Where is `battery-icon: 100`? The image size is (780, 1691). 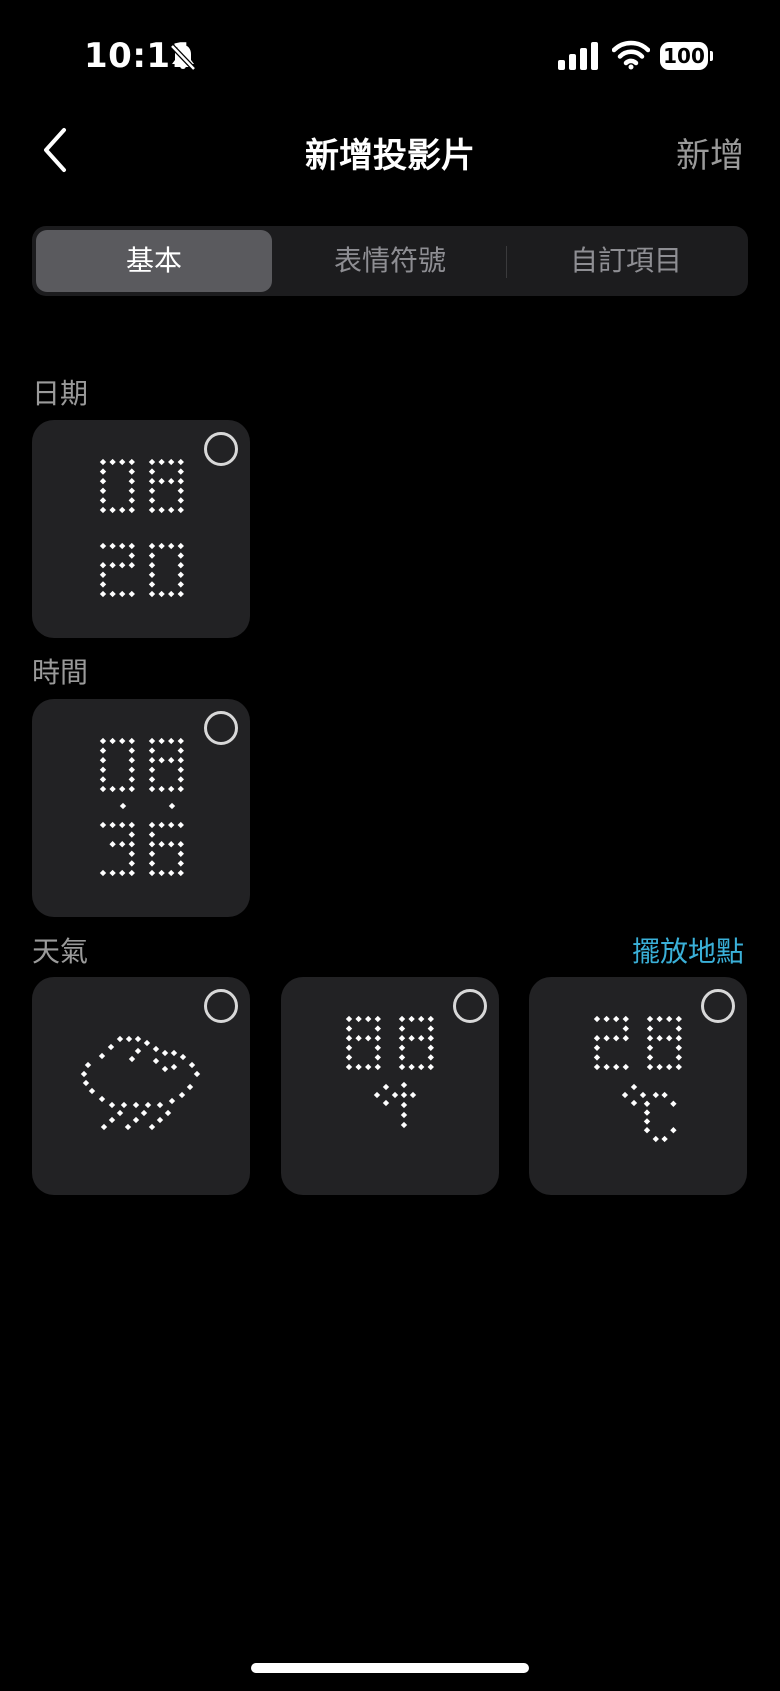
battery-icon: 100 is located at coordinates (686, 56).